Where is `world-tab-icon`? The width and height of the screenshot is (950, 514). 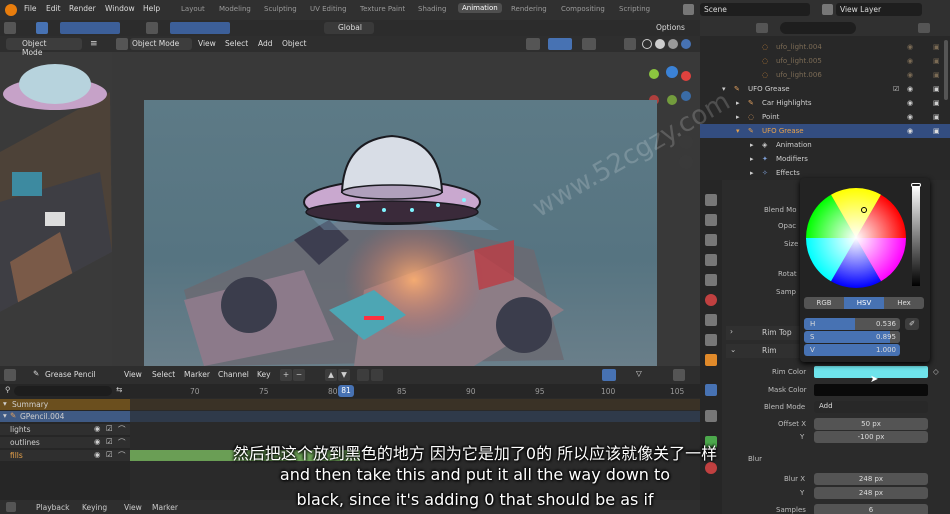 world-tab-icon is located at coordinates (711, 300).